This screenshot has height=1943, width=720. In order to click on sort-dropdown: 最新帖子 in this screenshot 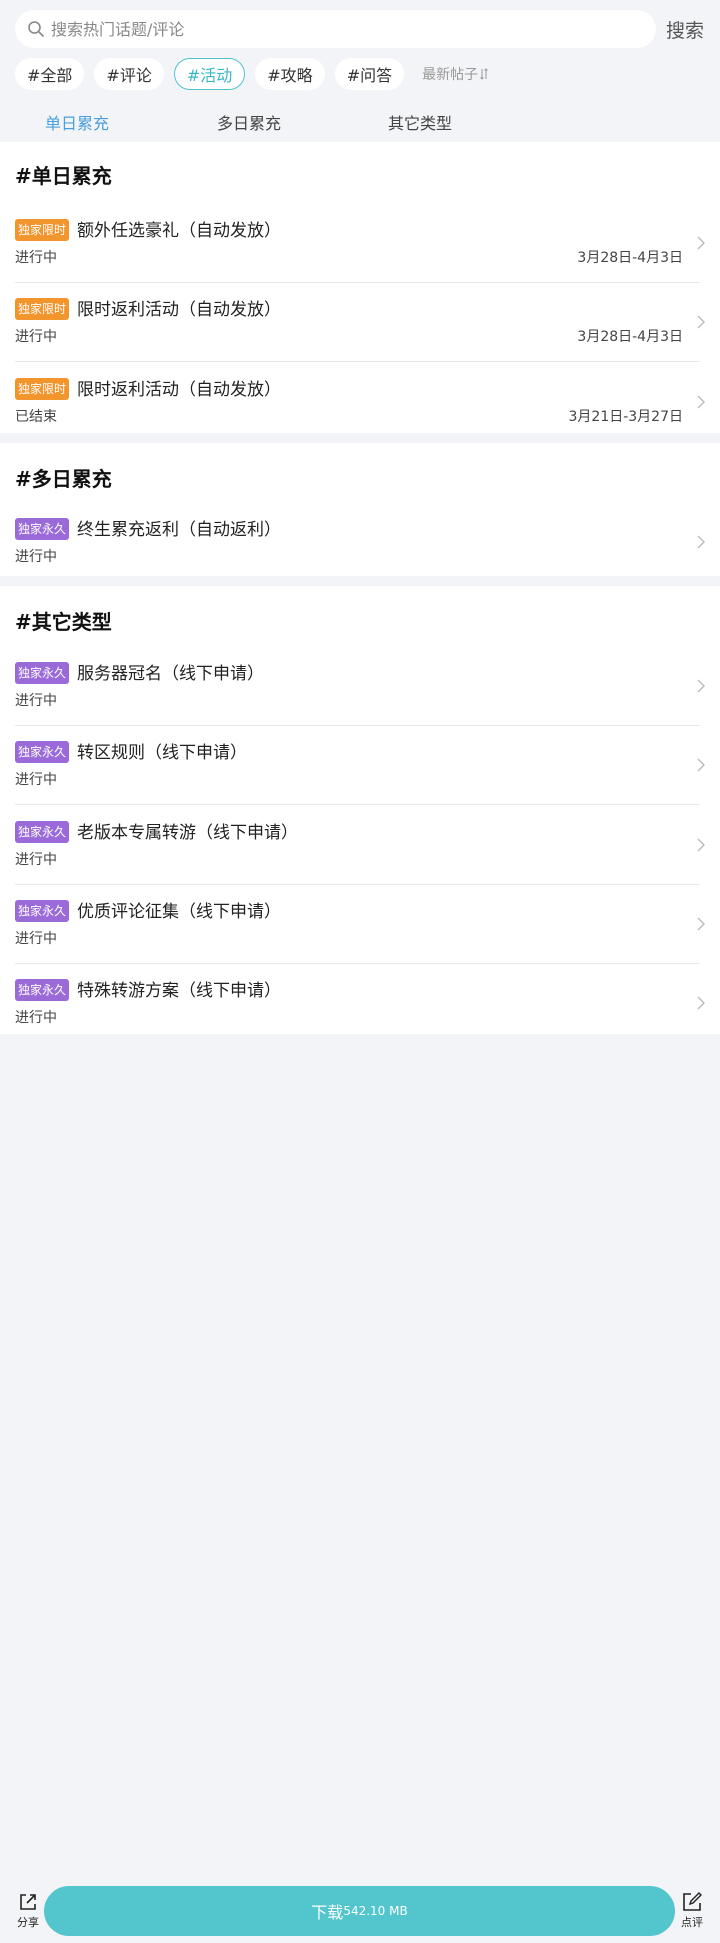, I will do `click(455, 74)`.